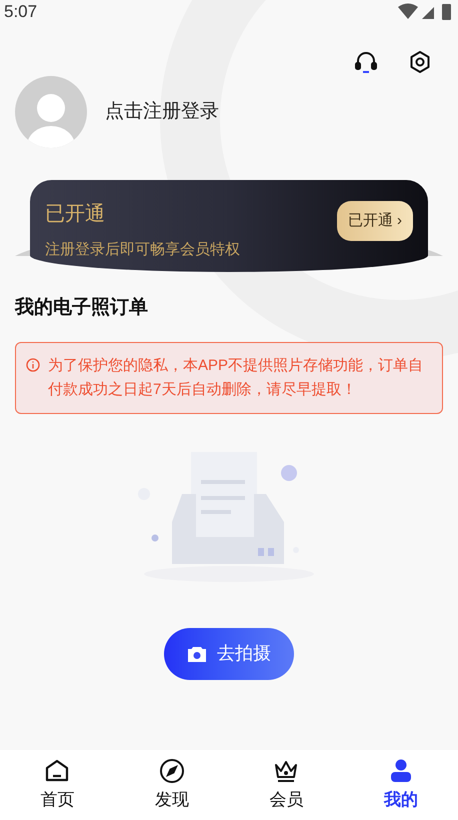 This screenshot has width=458, height=820. What do you see at coordinates (171, 785) in the screenshot?
I see `tab-bar-item: 发现` at bounding box center [171, 785].